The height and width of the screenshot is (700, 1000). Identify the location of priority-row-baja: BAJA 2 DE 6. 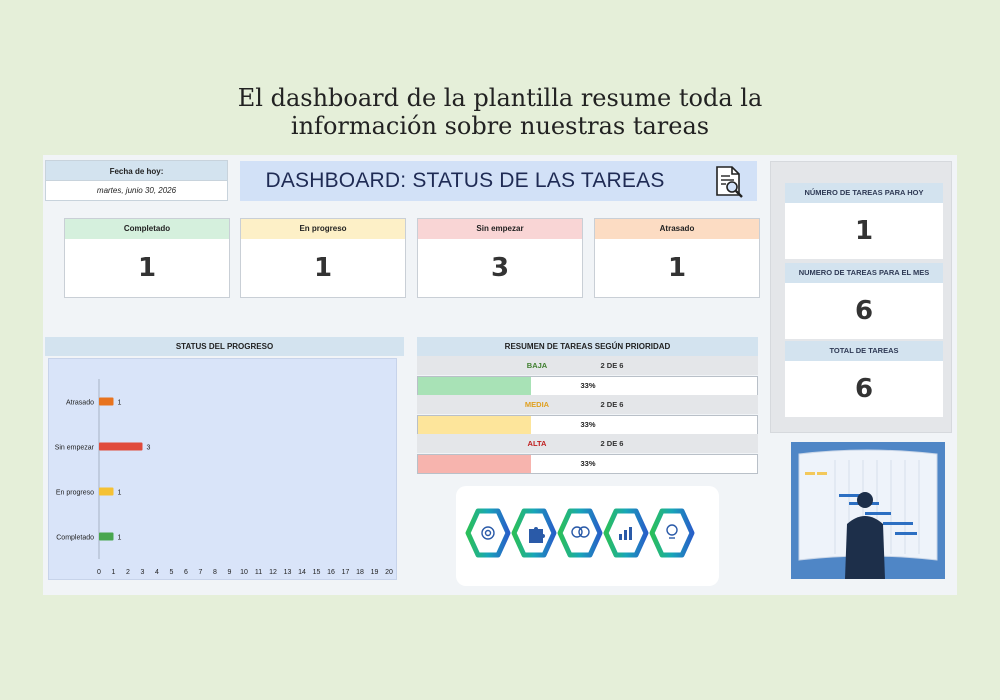
(587, 365).